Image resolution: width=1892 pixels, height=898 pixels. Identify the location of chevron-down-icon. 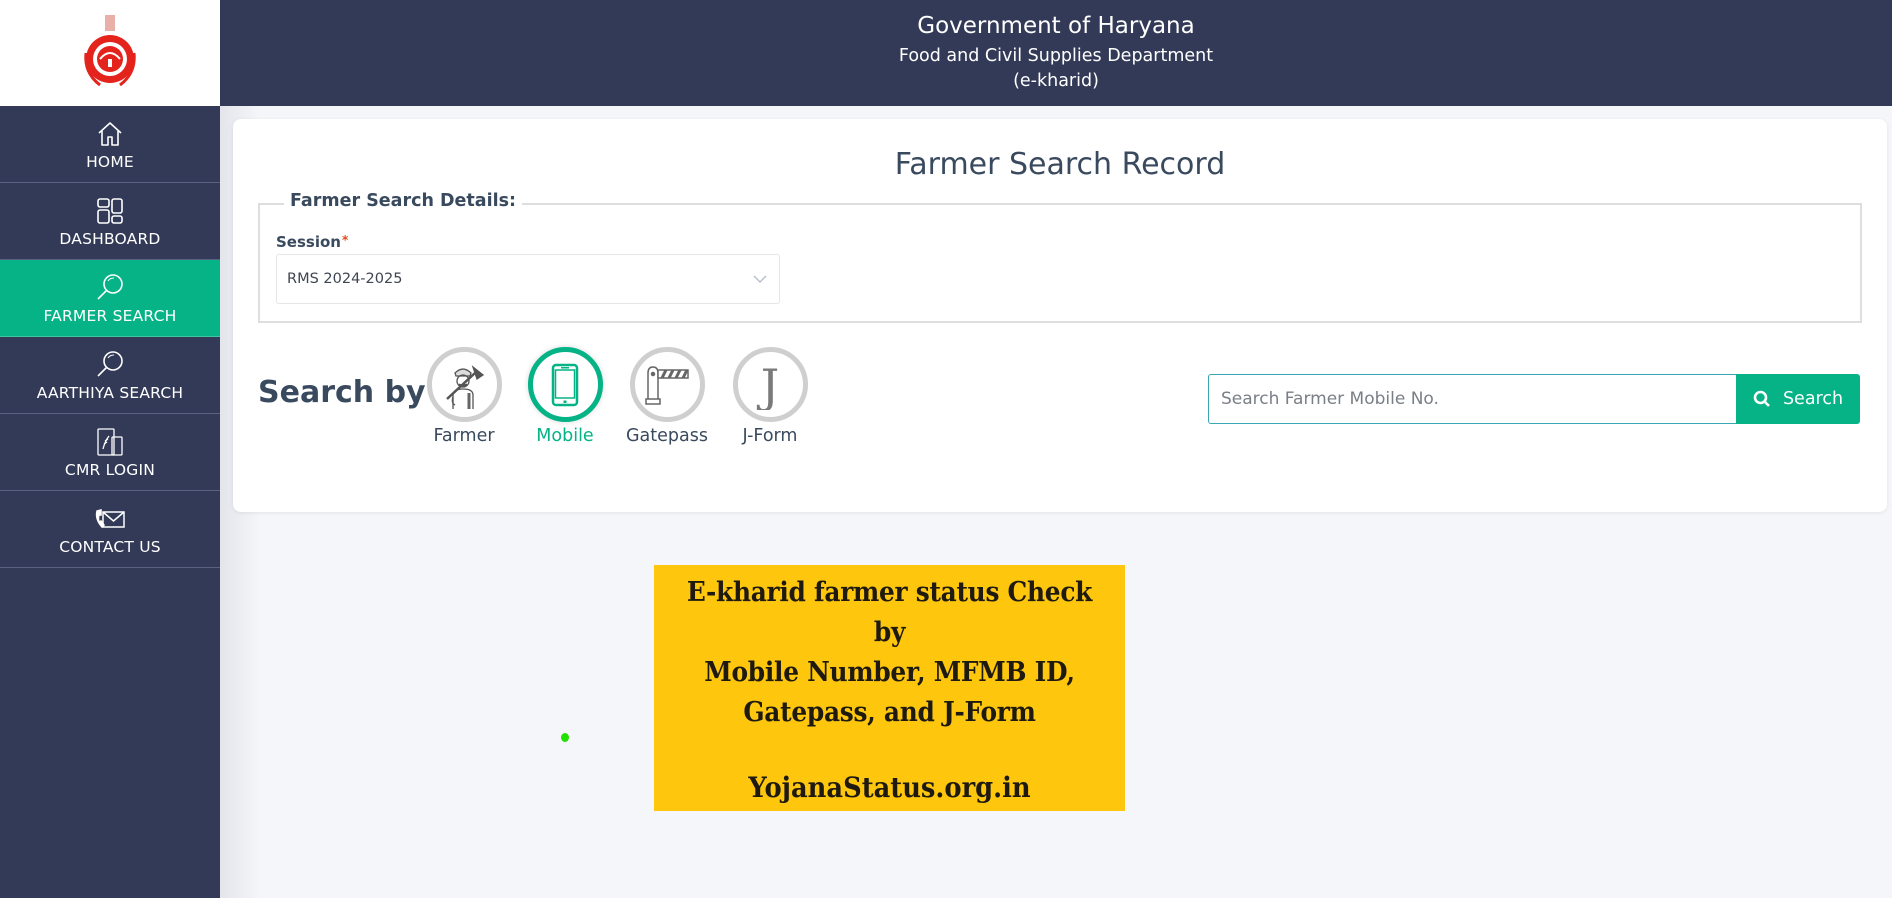
(760, 279).